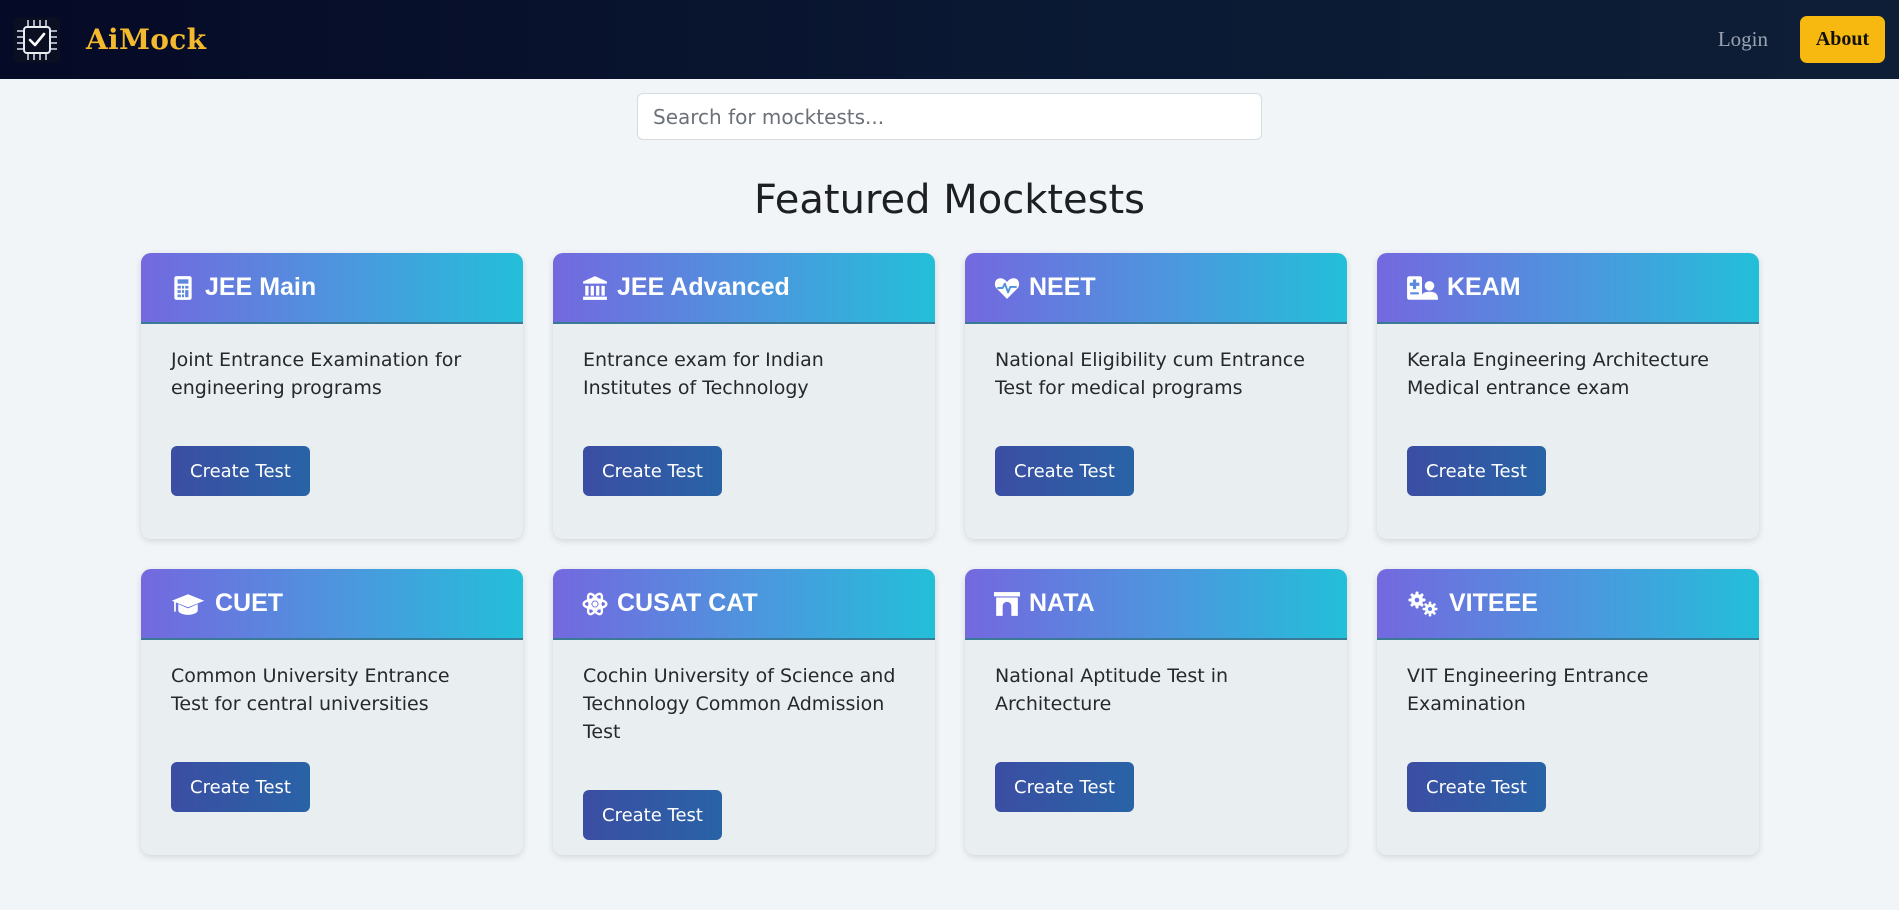 The height and width of the screenshot is (910, 1899). I want to click on institution-icon, so click(595, 288).